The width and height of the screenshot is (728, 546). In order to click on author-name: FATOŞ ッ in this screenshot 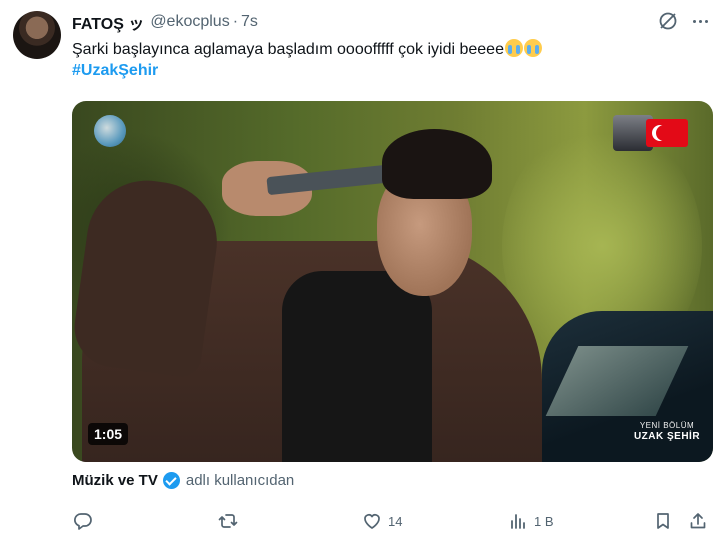, I will do `click(108, 22)`.